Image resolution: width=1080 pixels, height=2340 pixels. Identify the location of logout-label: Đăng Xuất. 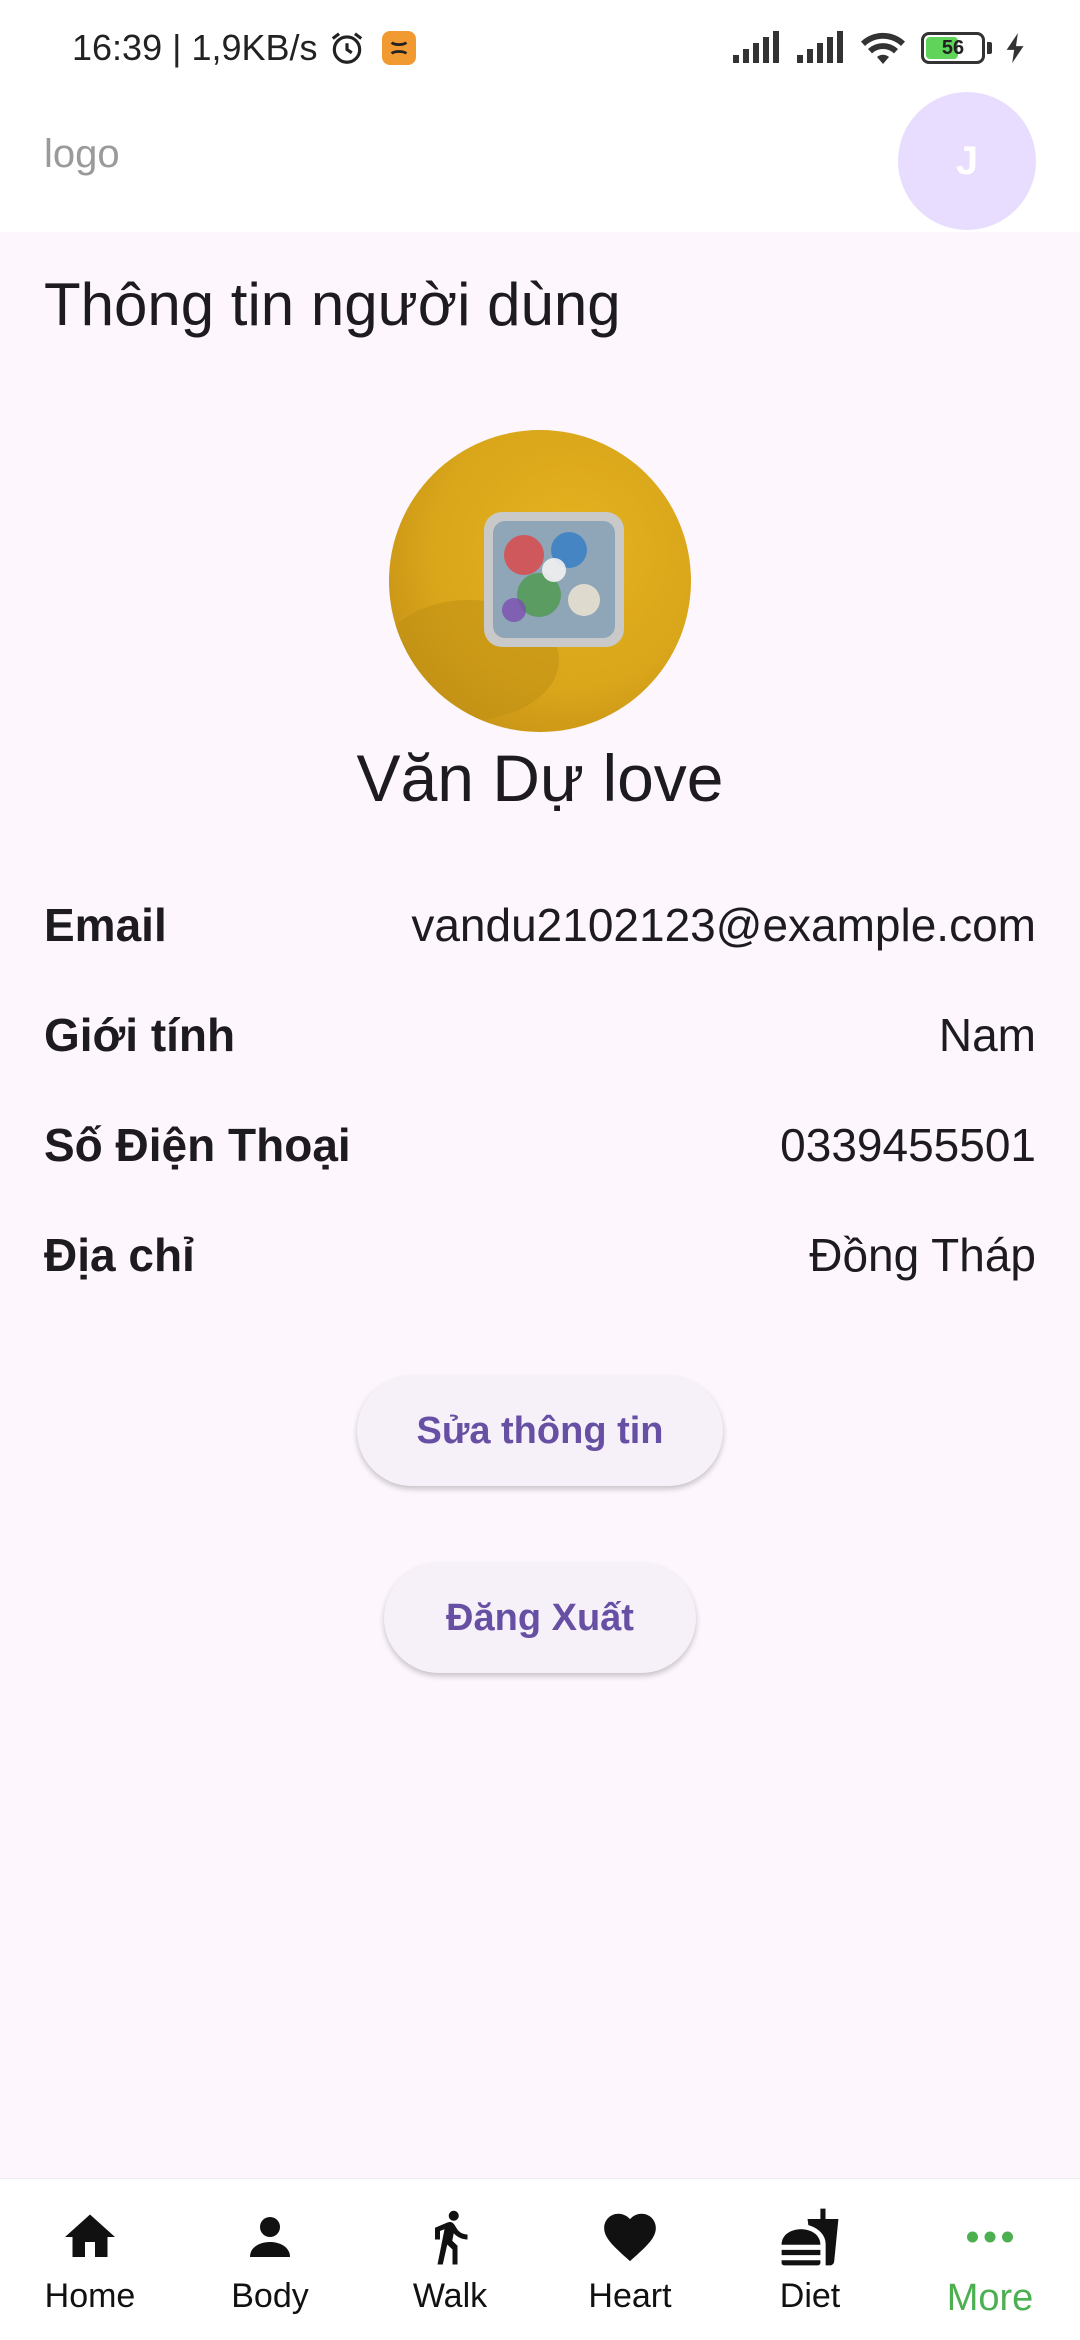
(540, 1617).